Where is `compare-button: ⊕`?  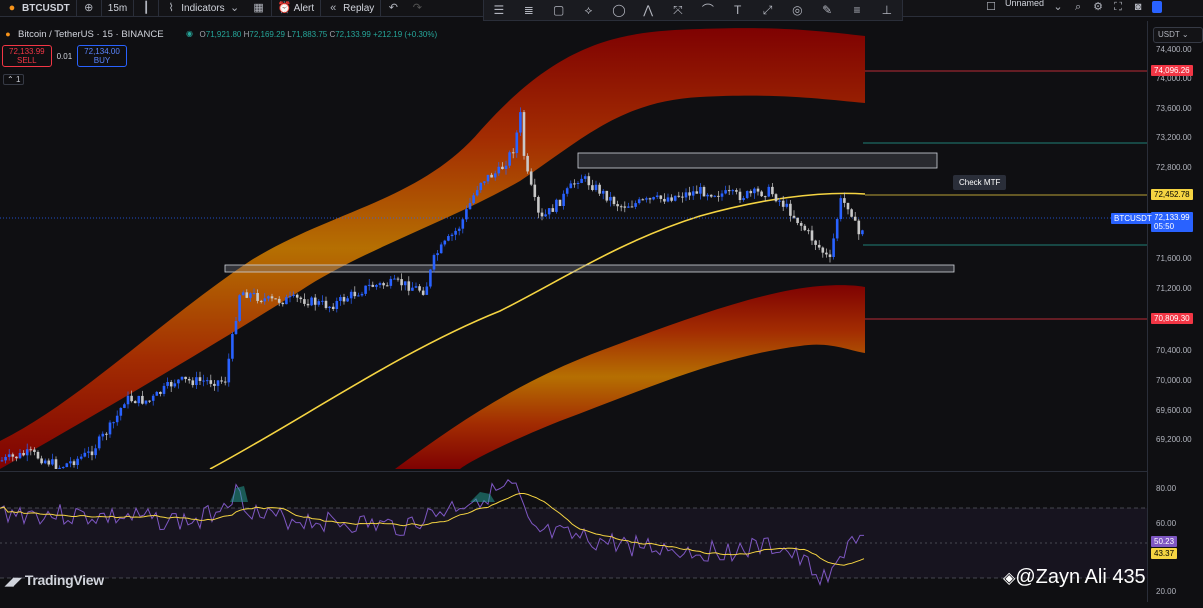 compare-button: ⊕ is located at coordinates (88, 8).